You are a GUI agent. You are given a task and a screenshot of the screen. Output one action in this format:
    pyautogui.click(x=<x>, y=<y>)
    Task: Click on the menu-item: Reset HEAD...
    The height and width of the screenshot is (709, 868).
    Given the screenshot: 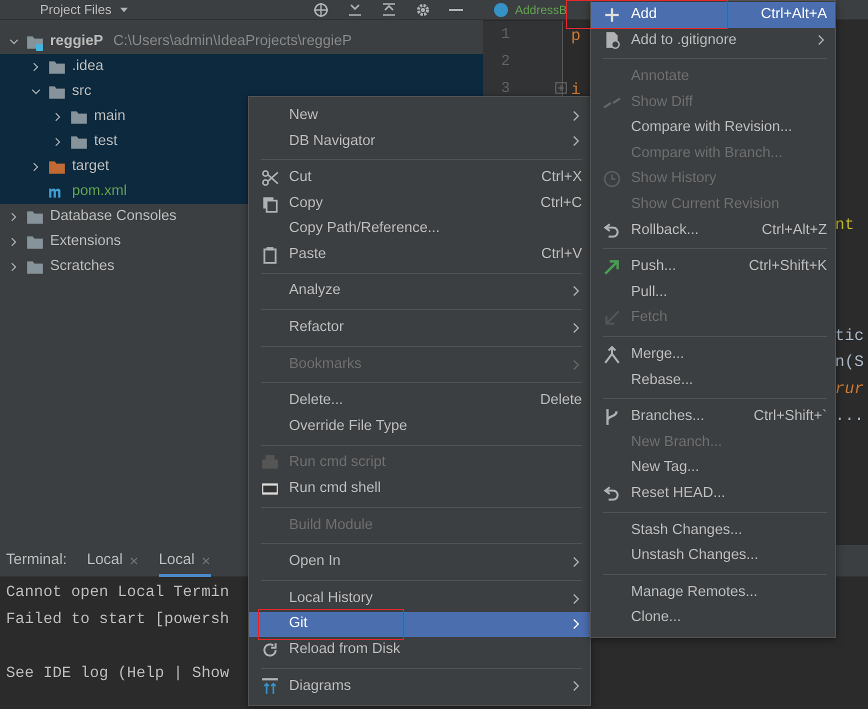 What is the action you would take?
    pyautogui.click(x=713, y=494)
    